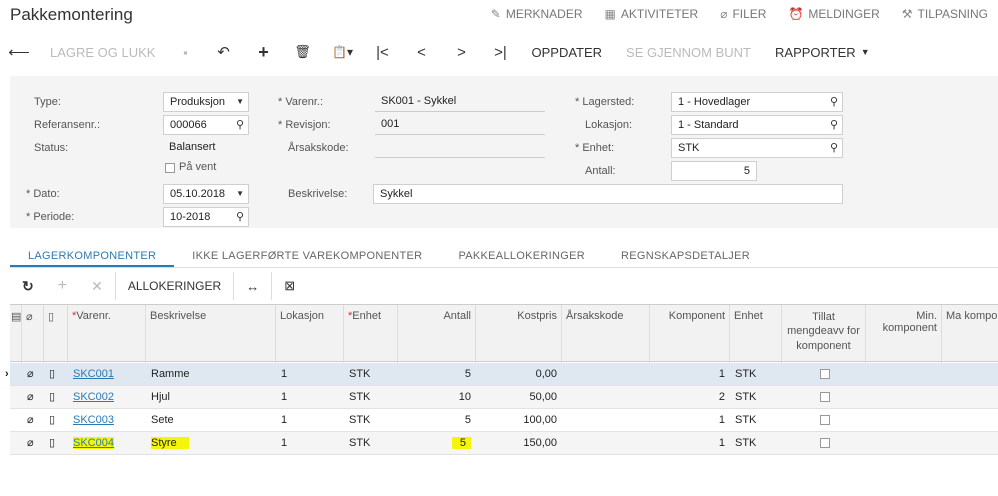 The width and height of the screenshot is (998, 496). What do you see at coordinates (263, 52) in the screenshot?
I see `add-button: +` at bounding box center [263, 52].